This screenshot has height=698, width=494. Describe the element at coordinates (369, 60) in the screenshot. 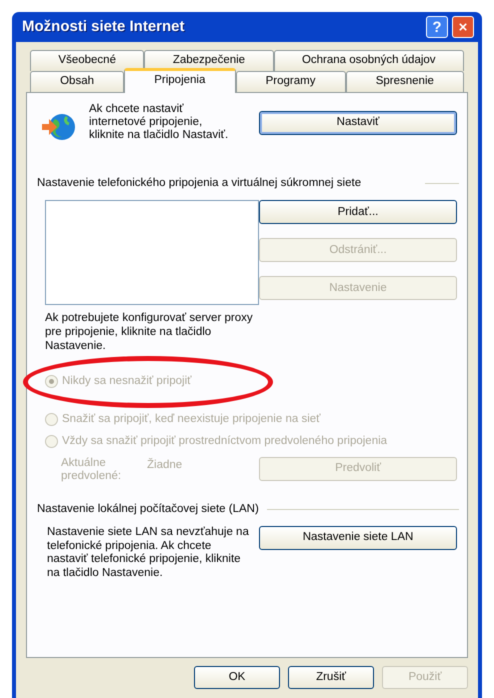

I see `tab: Ochrana osobných údajov` at that location.